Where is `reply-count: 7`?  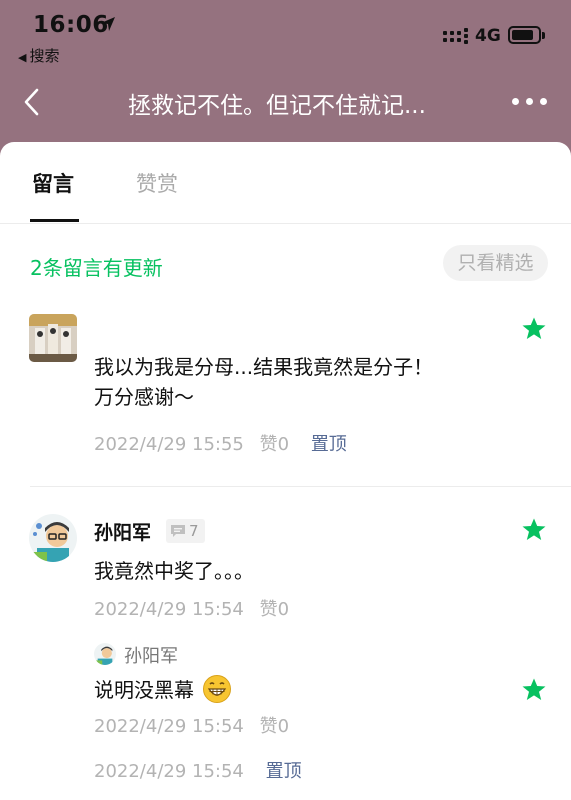 reply-count: 7 is located at coordinates (194, 531).